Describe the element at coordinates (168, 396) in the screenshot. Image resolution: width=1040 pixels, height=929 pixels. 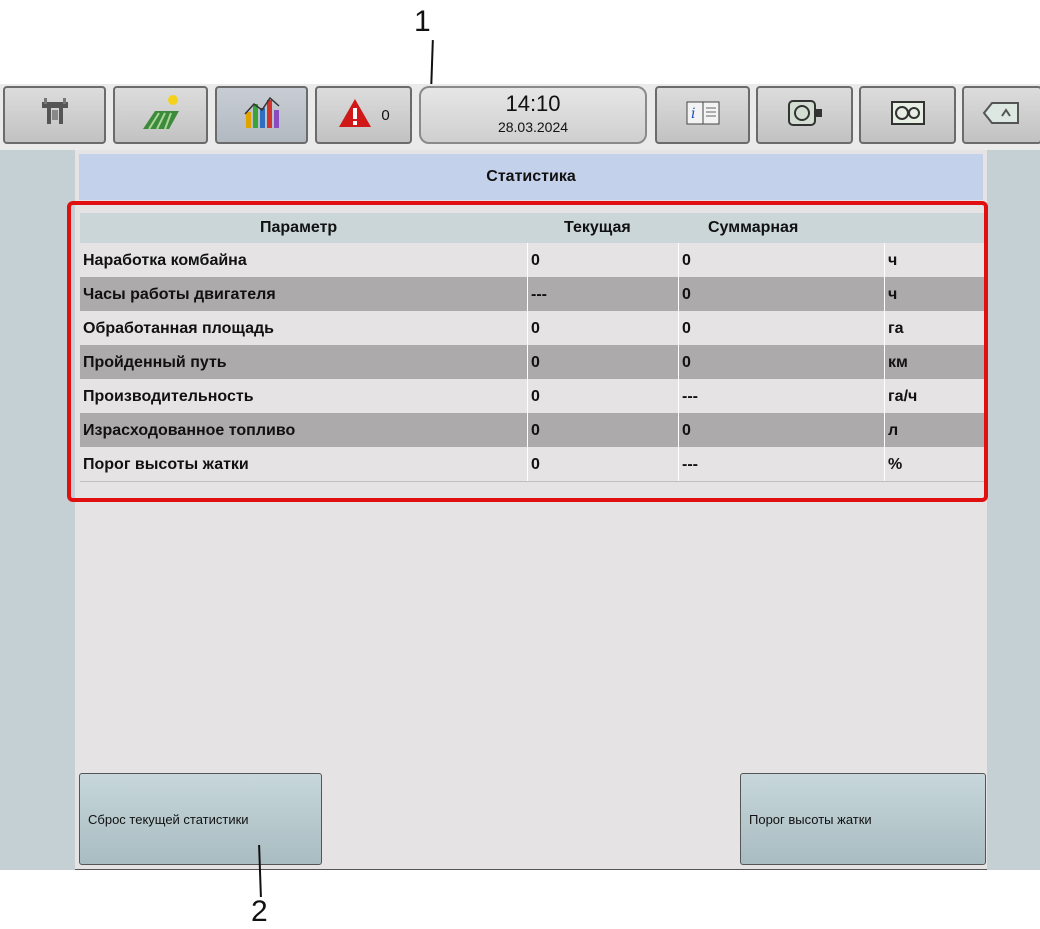
I see `row-parameter: Производительность` at that location.